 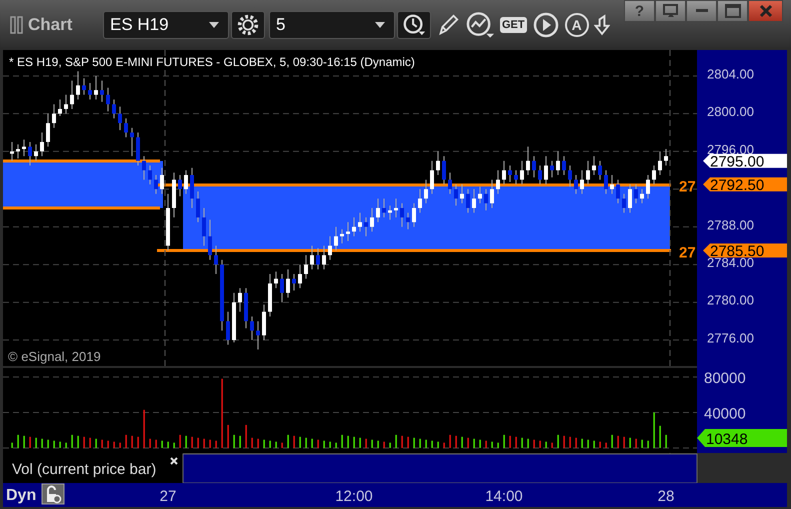 What do you see at coordinates (174, 461) in the screenshot?
I see `close-icon` at bounding box center [174, 461].